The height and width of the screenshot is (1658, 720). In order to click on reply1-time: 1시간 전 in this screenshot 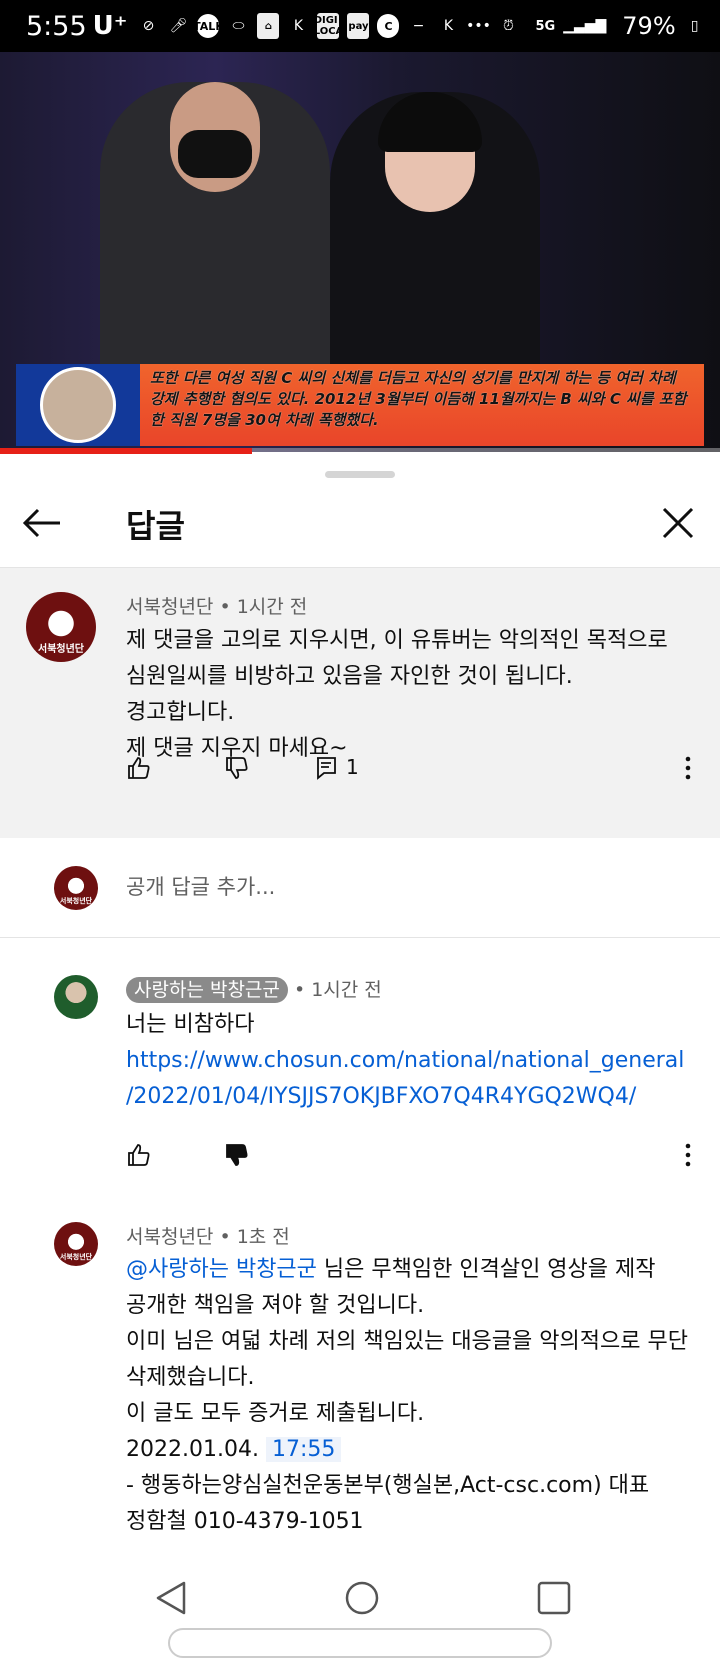, I will do `click(346, 990)`.